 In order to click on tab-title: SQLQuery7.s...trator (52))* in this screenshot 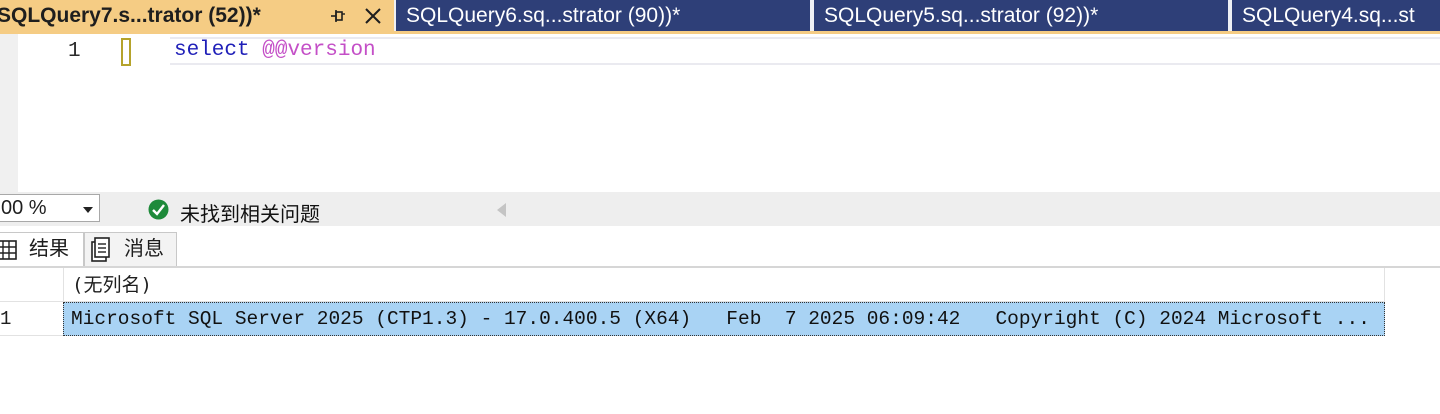, I will do `click(130, 15)`.